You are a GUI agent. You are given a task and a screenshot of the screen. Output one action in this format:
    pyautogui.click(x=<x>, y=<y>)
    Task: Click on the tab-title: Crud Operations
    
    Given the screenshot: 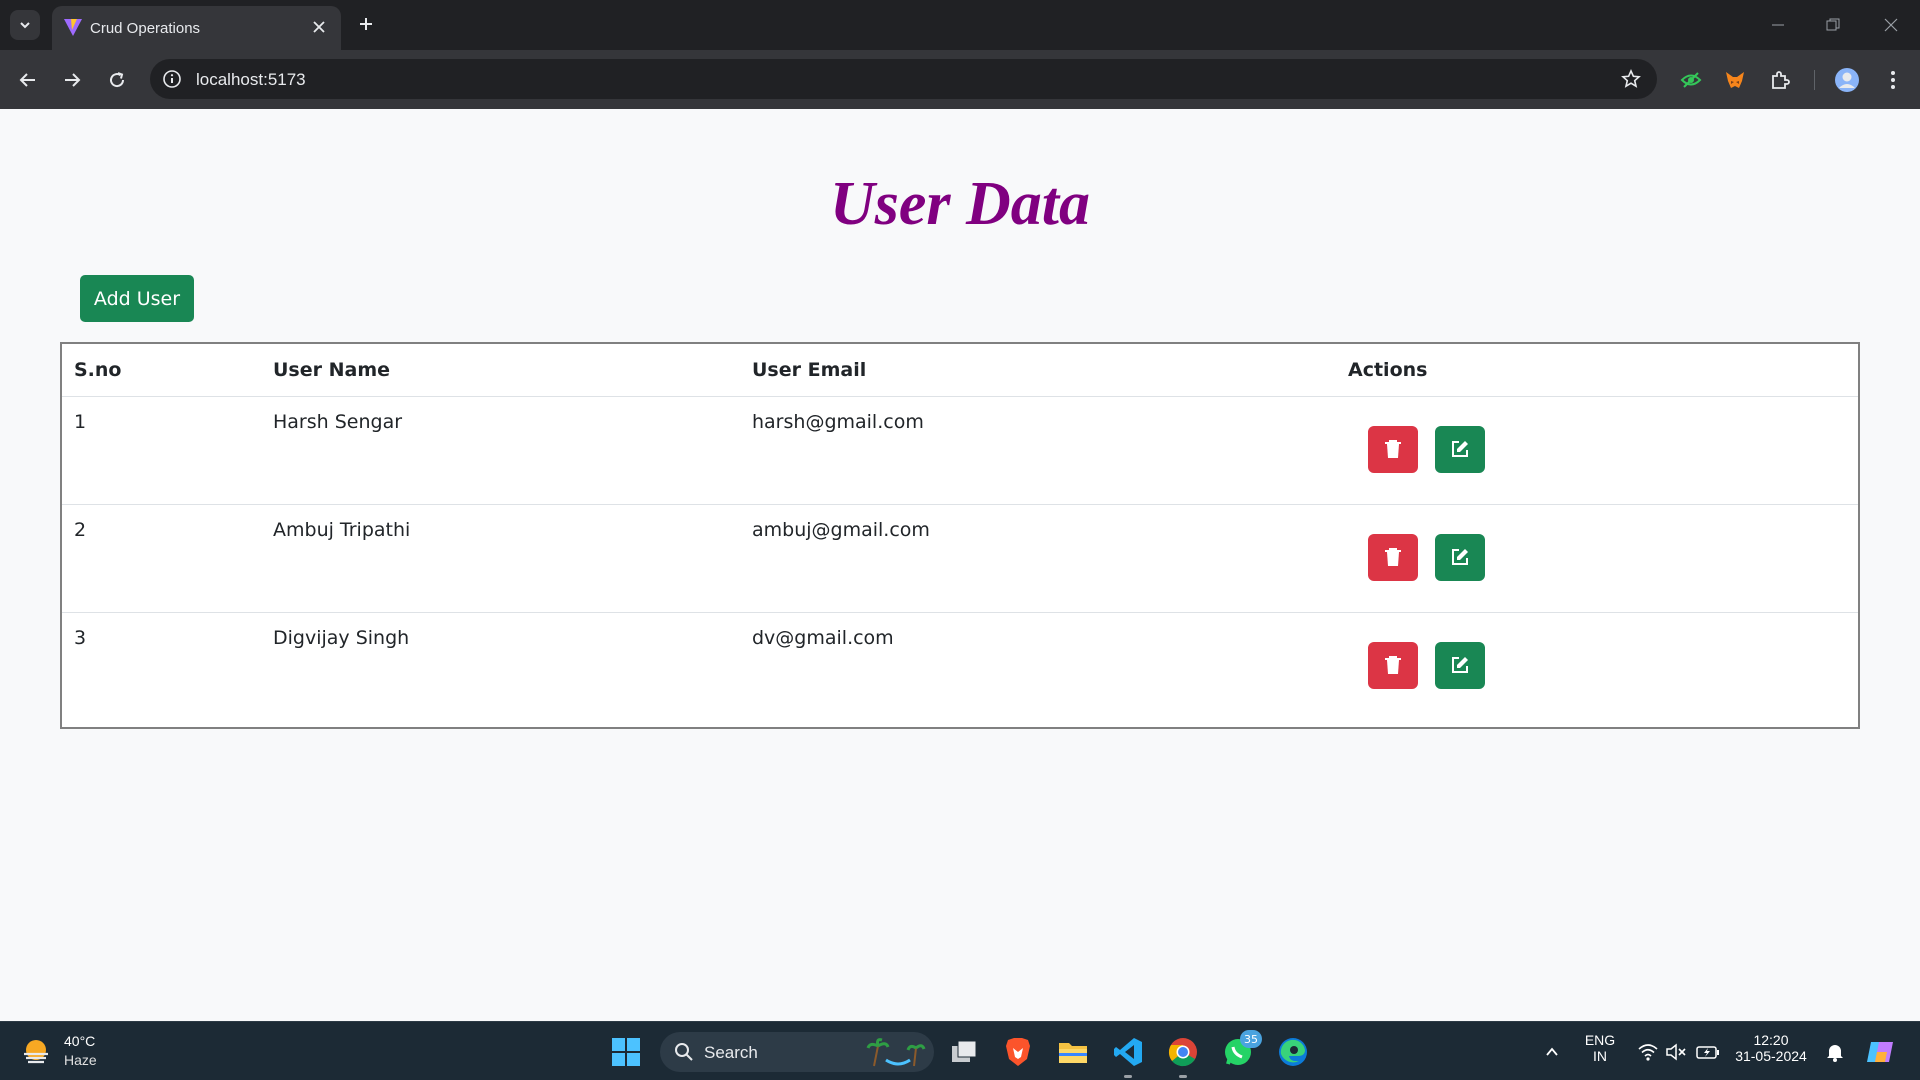 What is the action you would take?
    pyautogui.click(x=145, y=28)
    